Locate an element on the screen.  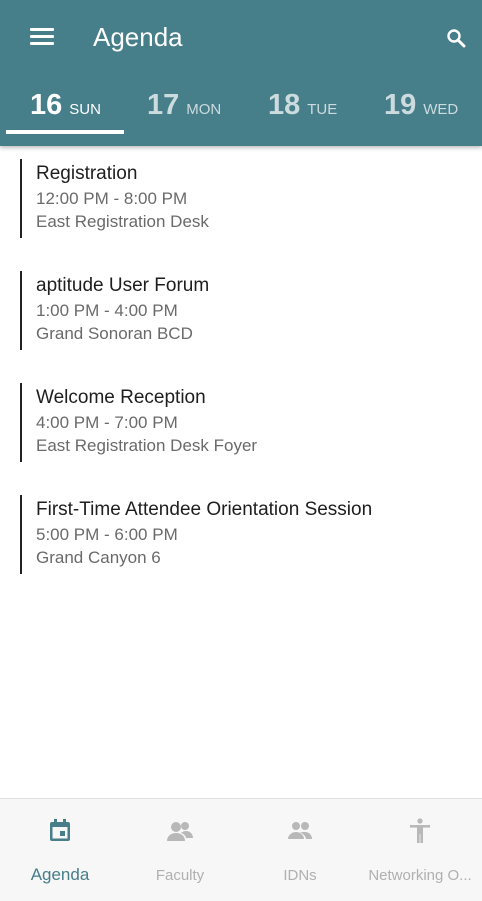
tab-day-19: 19 WED is located at coordinates (421, 110).